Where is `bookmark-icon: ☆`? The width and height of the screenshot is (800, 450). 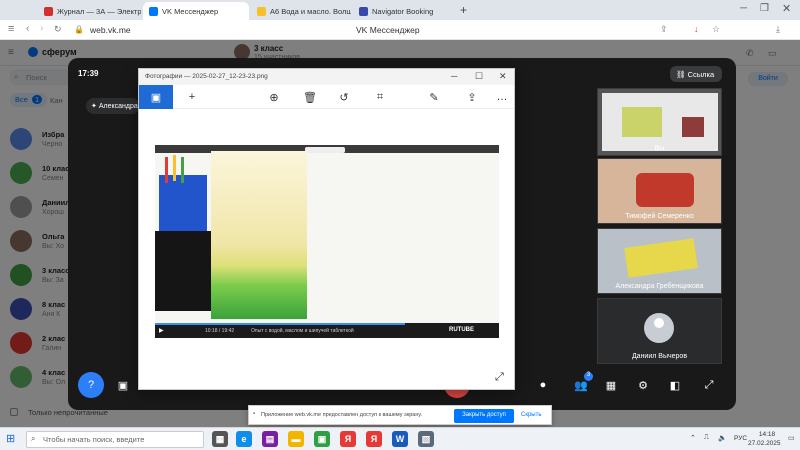 bookmark-icon: ☆ is located at coordinates (716, 29).